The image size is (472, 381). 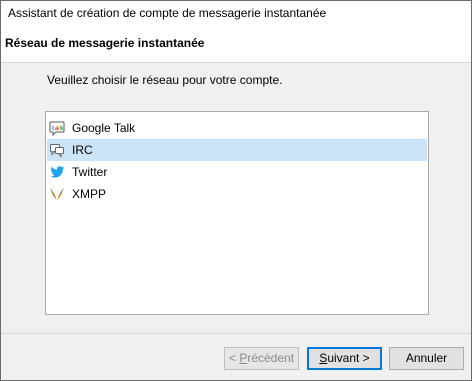 I want to click on page-heading: Réseau de messagerie instantanée, so click(x=105, y=43).